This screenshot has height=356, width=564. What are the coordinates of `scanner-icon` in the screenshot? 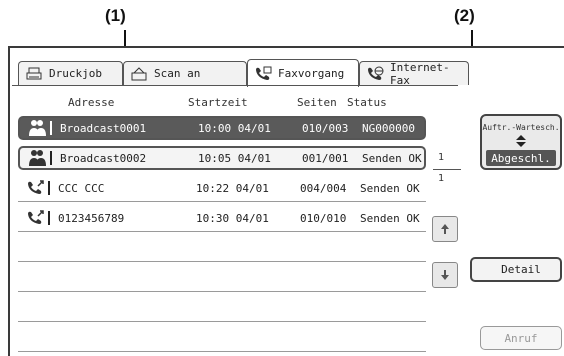 It's located at (139, 74).